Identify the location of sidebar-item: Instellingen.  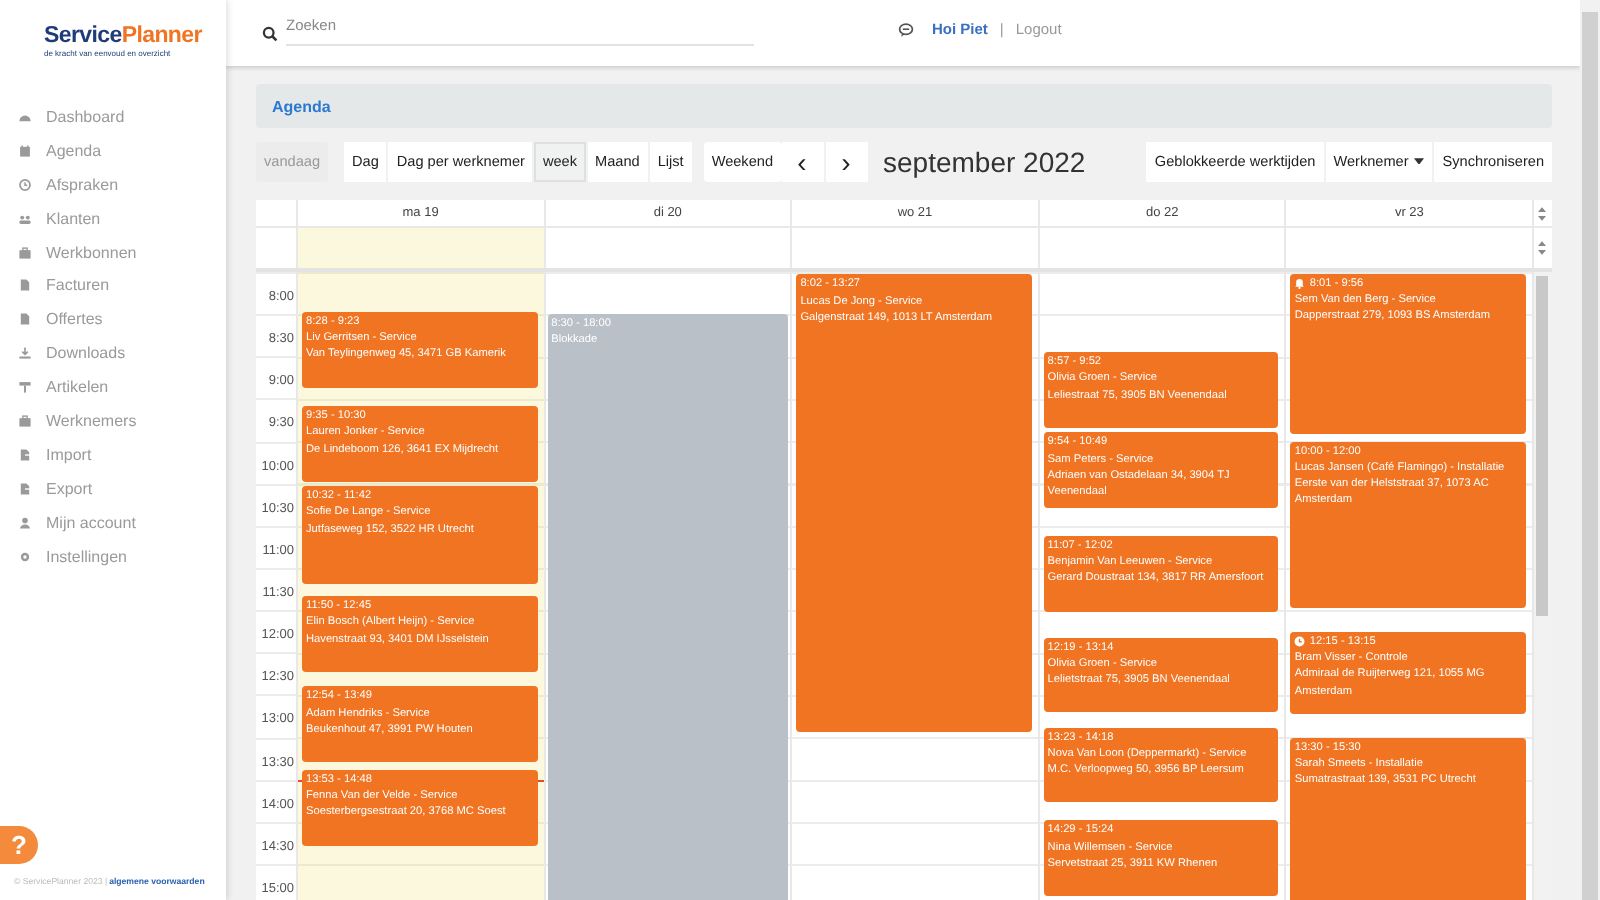
(113, 556).